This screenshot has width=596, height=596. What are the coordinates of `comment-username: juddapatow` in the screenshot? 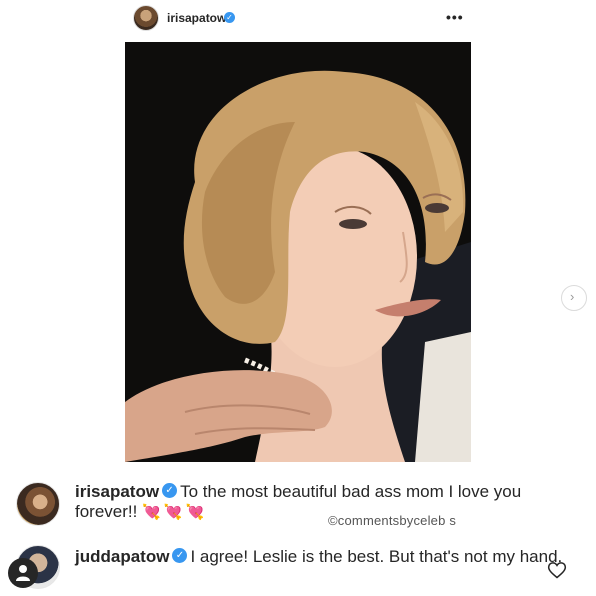 It's located at (122, 556).